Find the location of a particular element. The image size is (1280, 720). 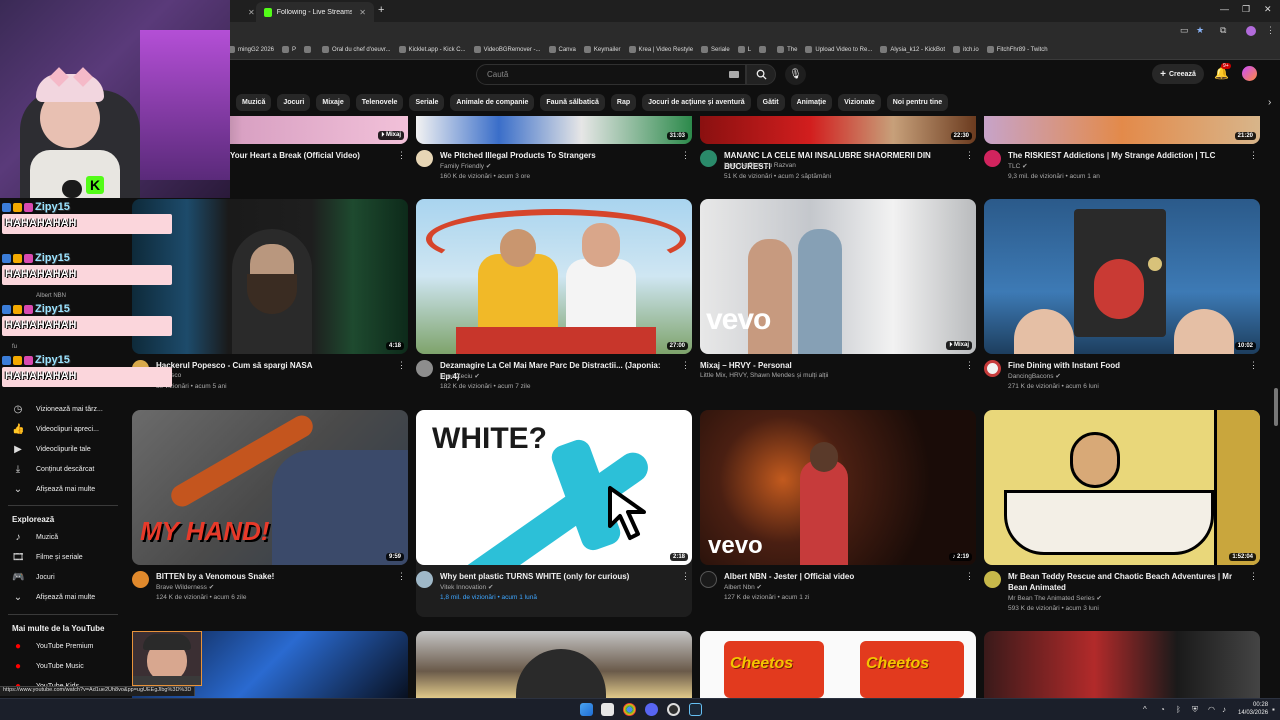

sidebar-item: ● YouTube Premium is located at coordinates (53, 646).